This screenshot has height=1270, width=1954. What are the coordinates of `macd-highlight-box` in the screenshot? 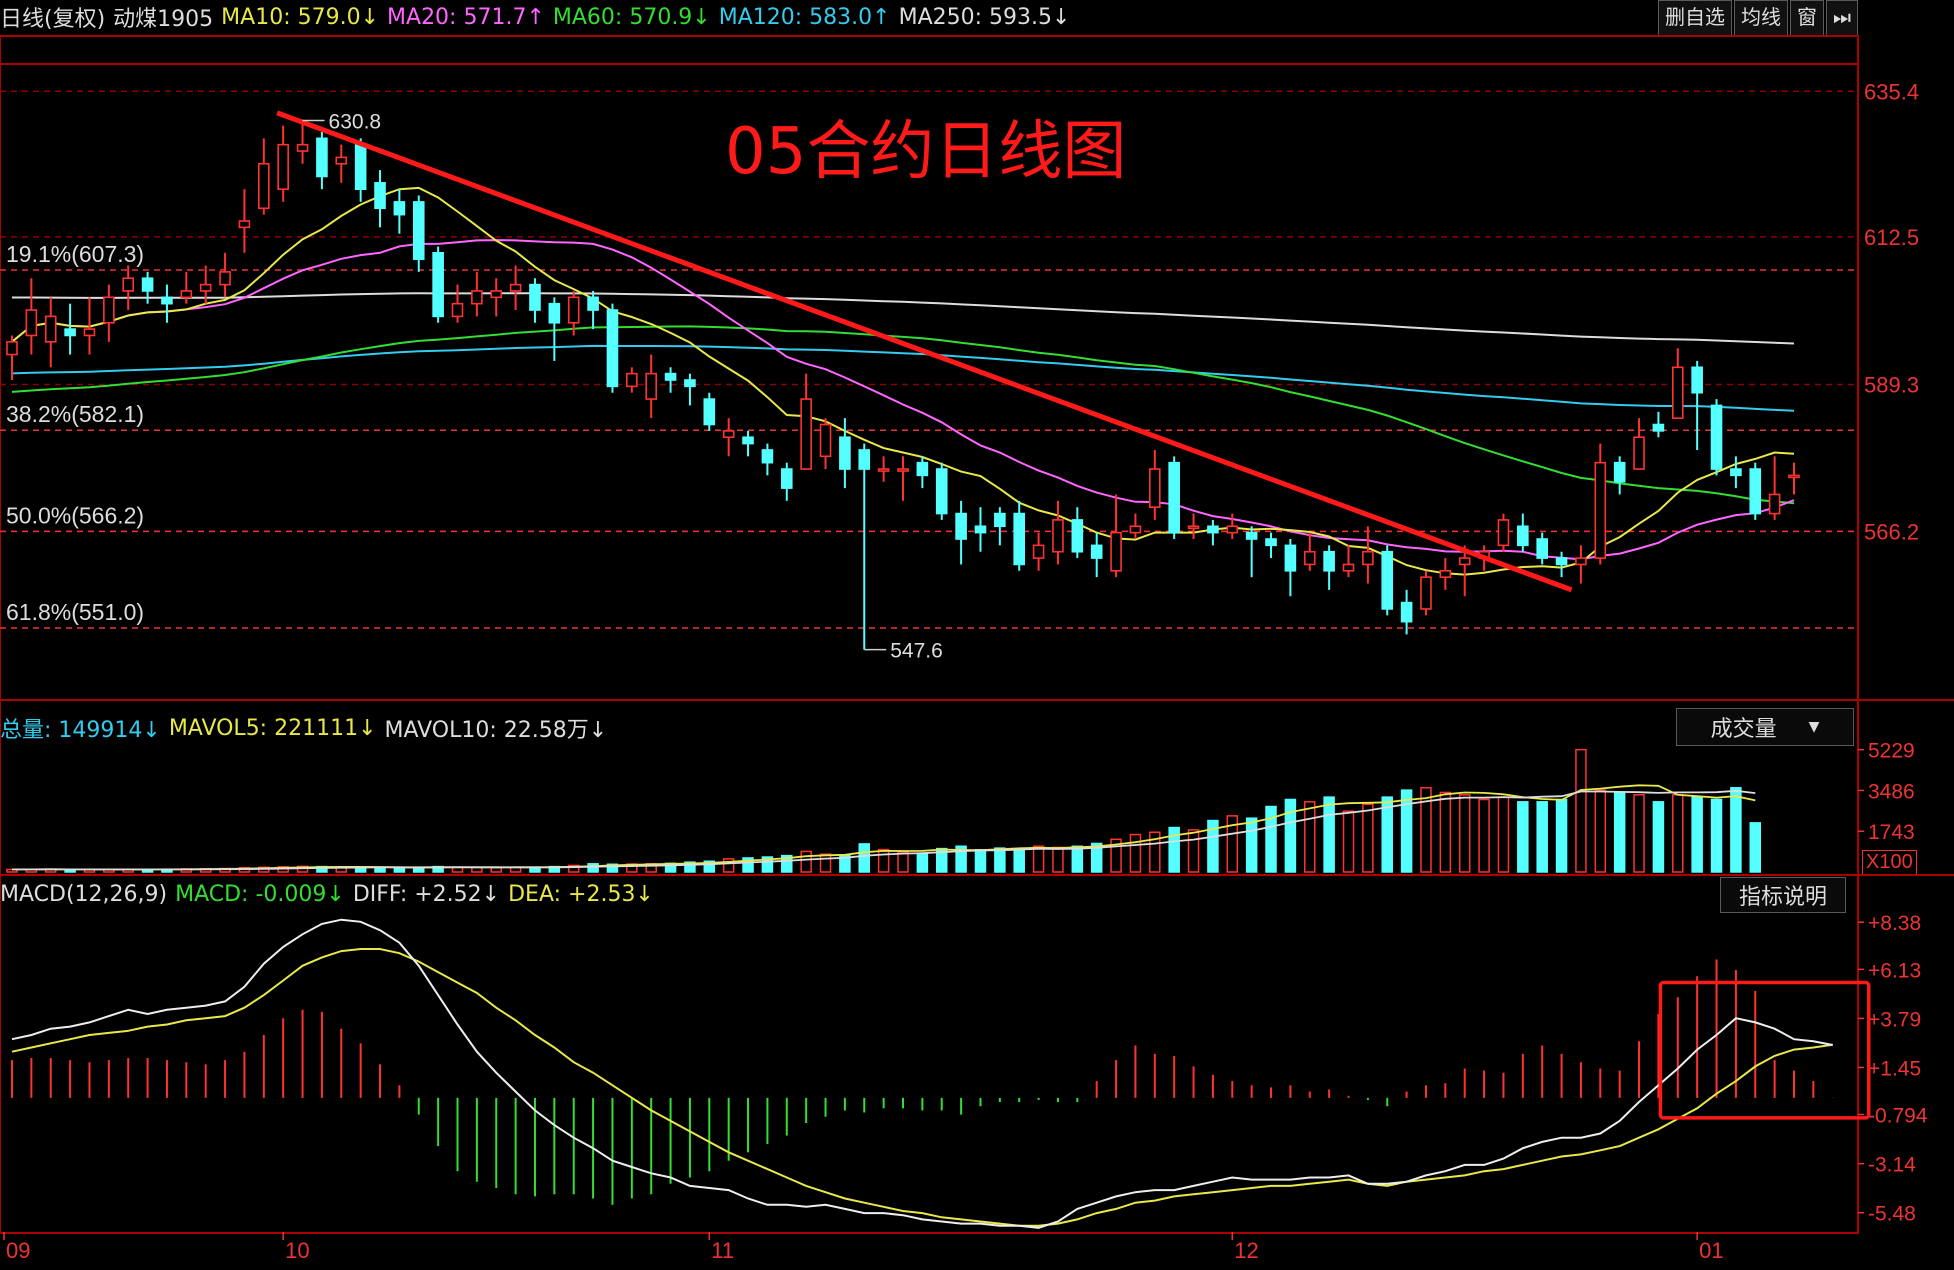 It's located at (1764, 1050).